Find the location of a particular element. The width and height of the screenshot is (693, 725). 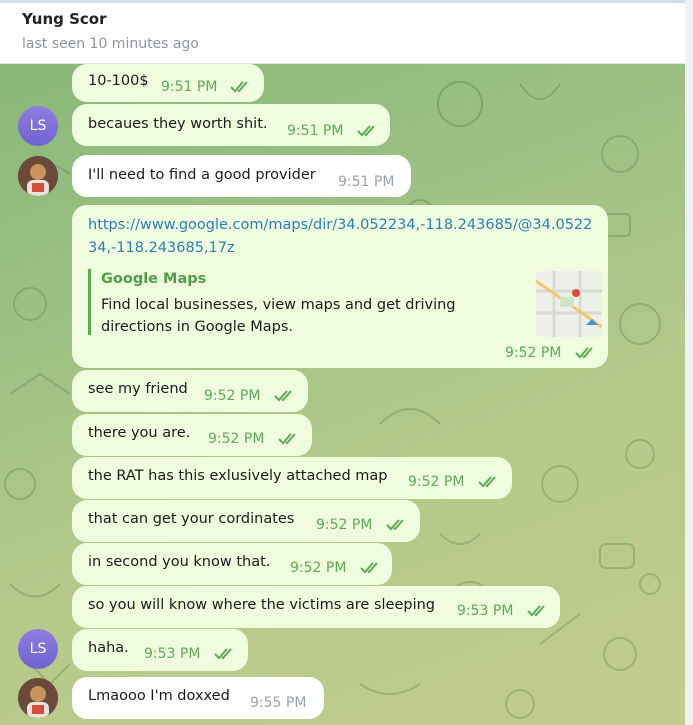

message-bubble: Lmaooo I'm doxxed 9:55 PM is located at coordinates (198, 698).